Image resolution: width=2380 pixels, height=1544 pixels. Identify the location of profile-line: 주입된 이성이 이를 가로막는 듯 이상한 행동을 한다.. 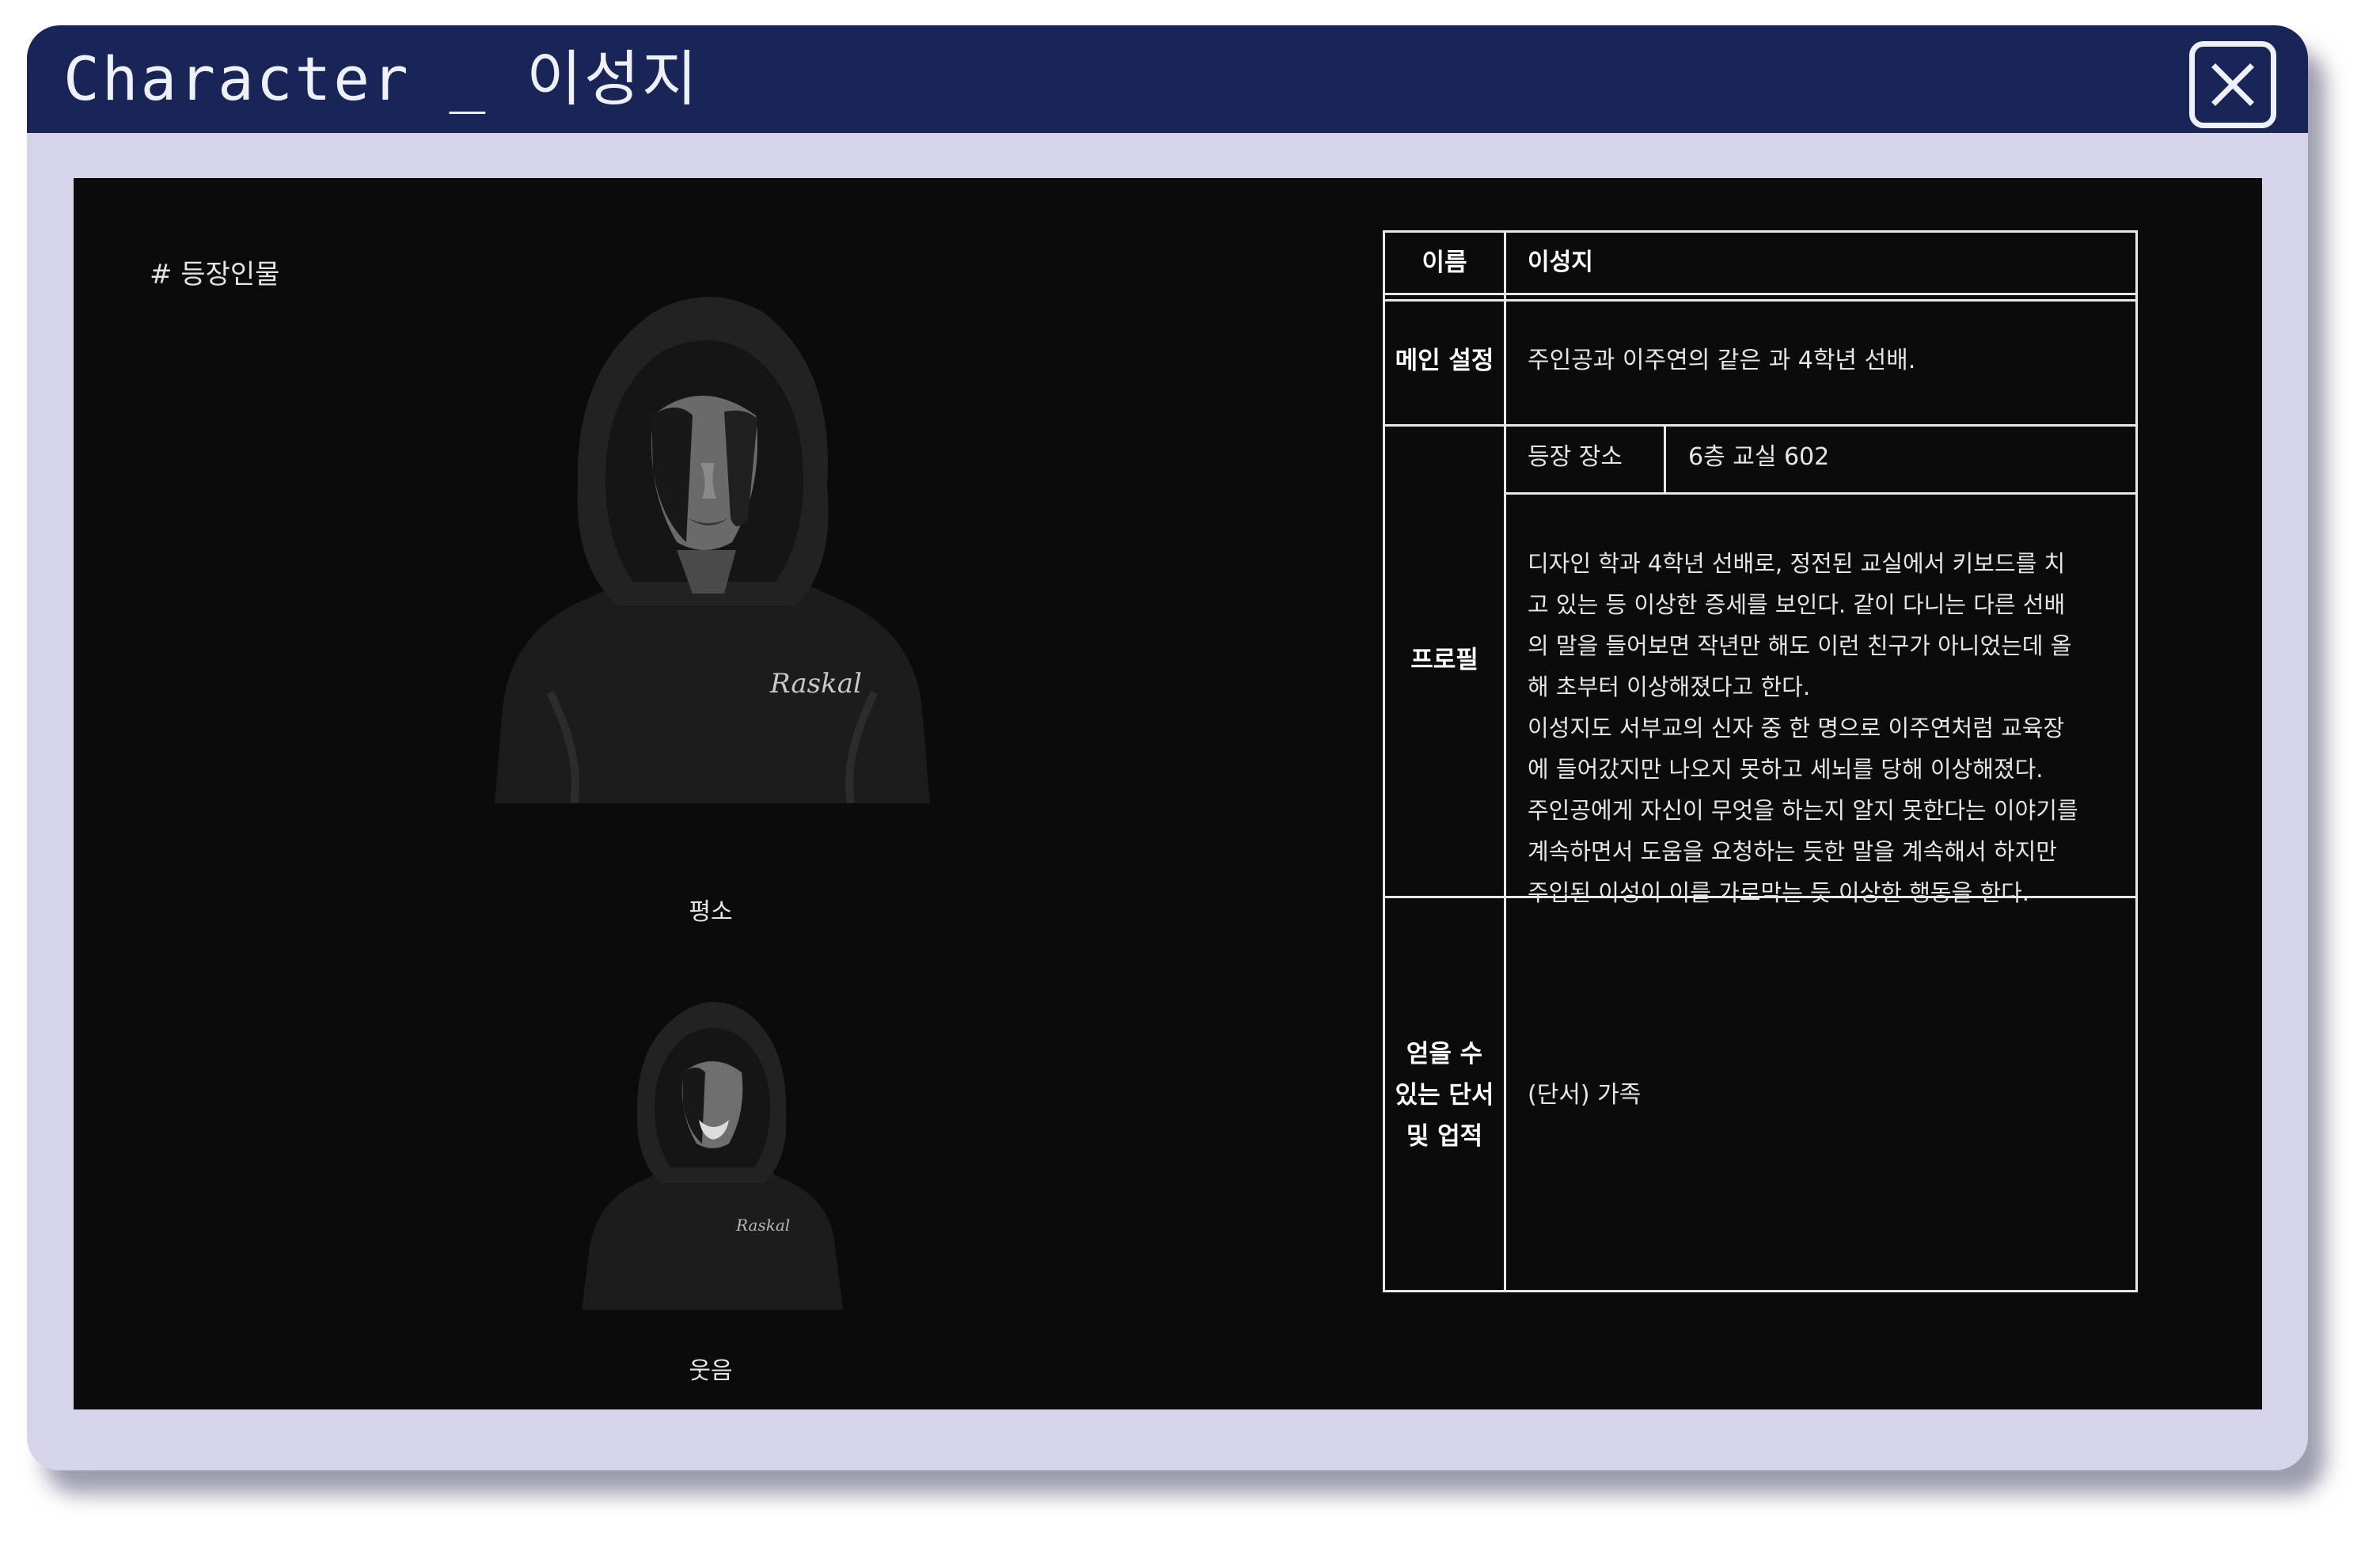
(1779, 892).